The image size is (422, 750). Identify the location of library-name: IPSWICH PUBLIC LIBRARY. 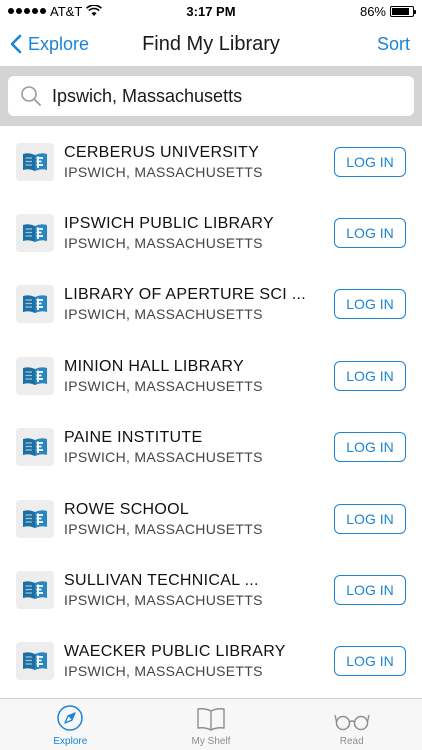
(169, 224).